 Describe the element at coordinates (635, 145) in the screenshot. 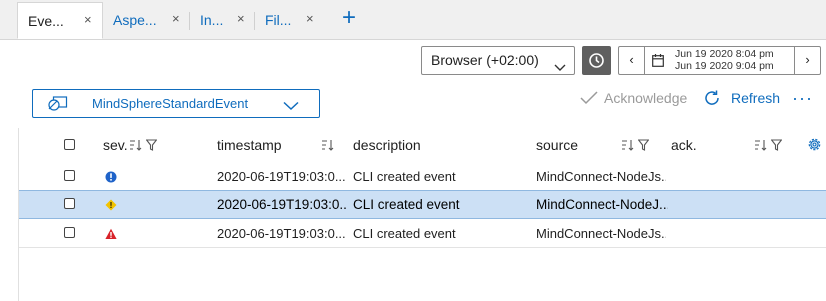

I see `source-column-tools` at that location.